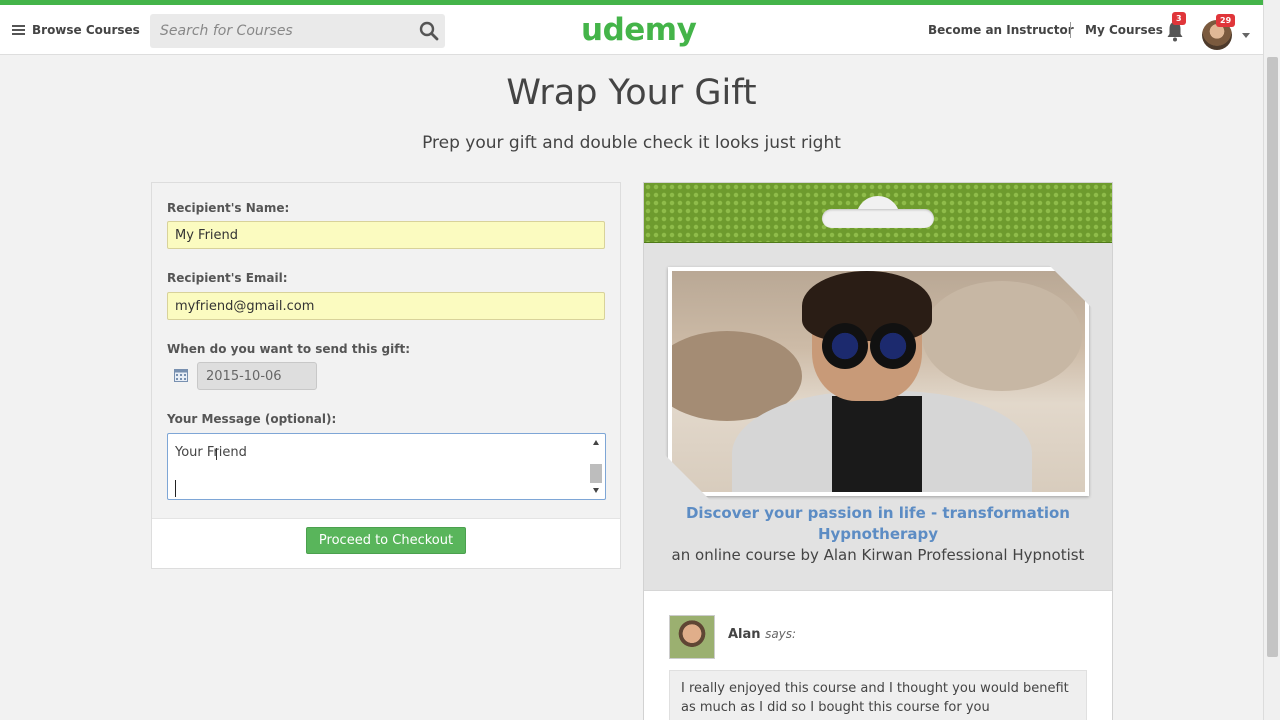 This screenshot has height=720, width=1280. I want to click on sender-name-text: Alan, so click(744, 634).